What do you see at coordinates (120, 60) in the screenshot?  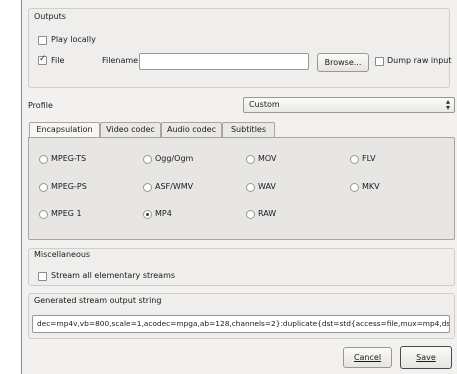 I see `filename-label: Filename` at bounding box center [120, 60].